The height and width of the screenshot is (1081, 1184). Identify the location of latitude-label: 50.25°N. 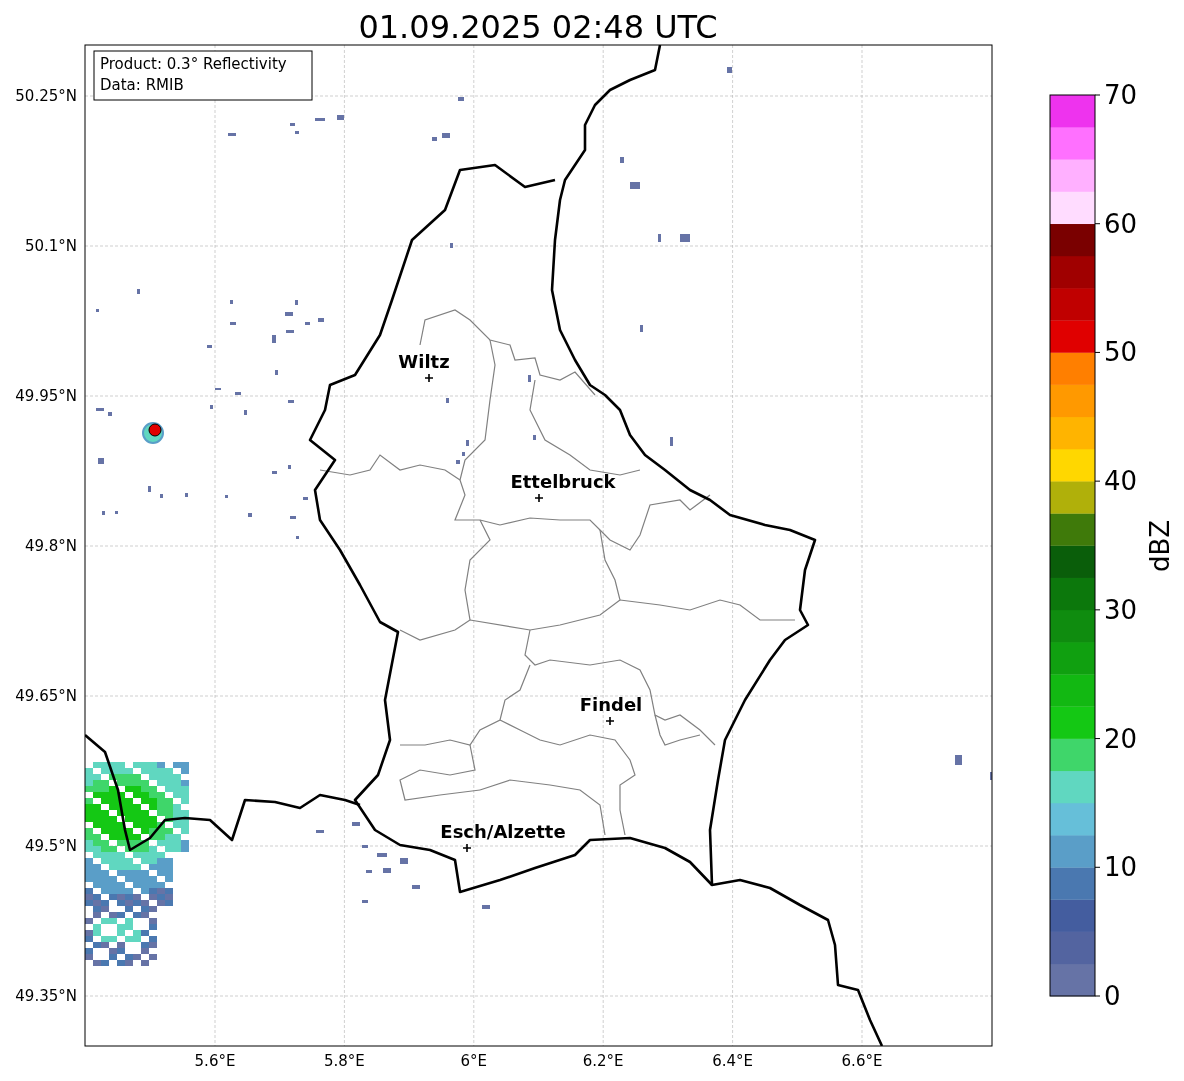
(46, 96).